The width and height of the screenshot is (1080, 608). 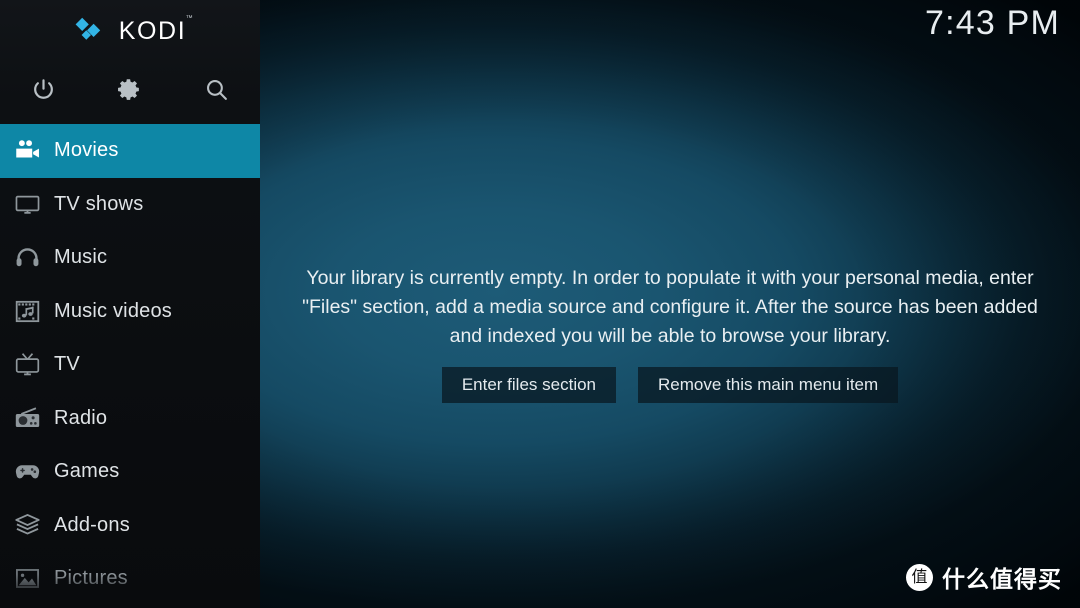 I want to click on watermark: 值 什么值得买, so click(x=984, y=577).